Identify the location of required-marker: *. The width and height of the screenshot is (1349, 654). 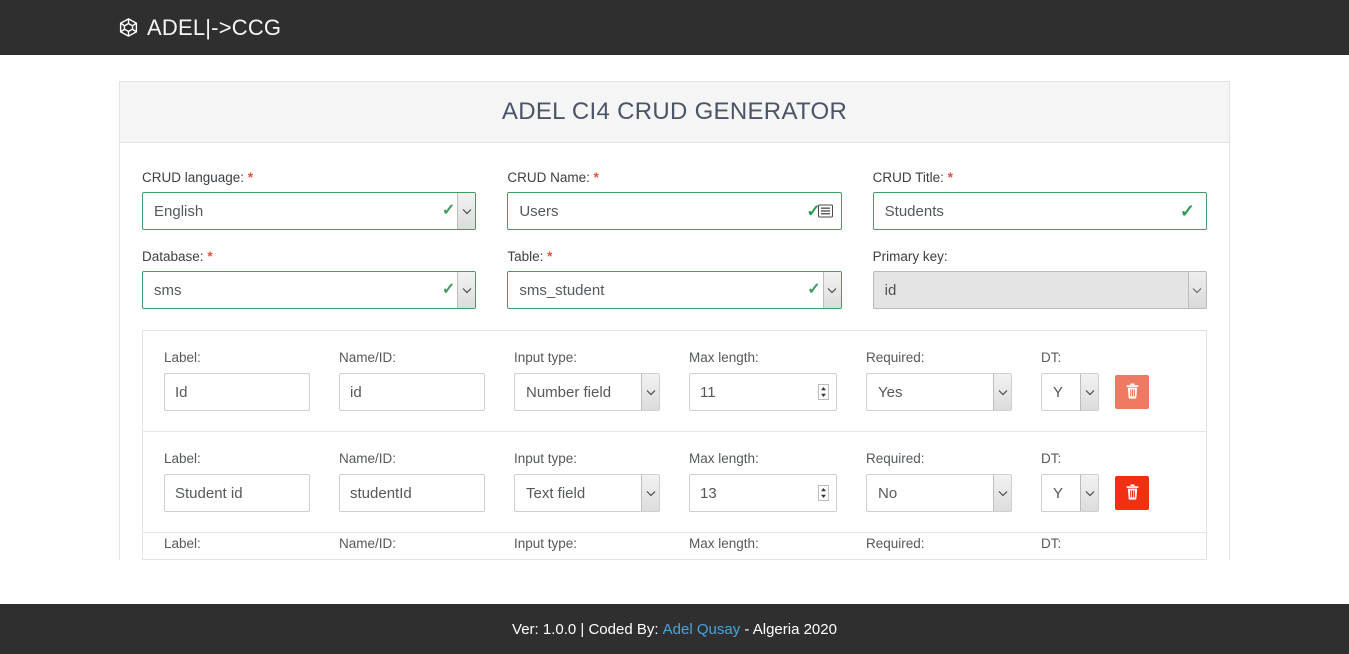
(210, 256).